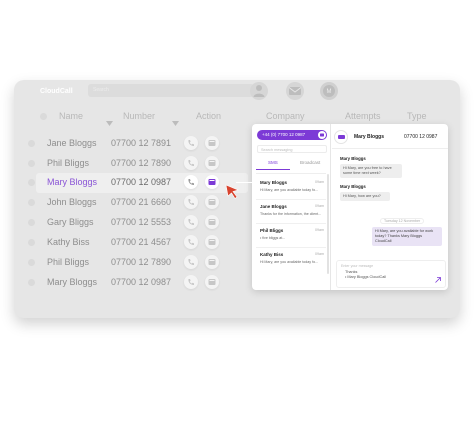 The image size is (474, 421). I want to click on scrollbar, so click(328, 224).